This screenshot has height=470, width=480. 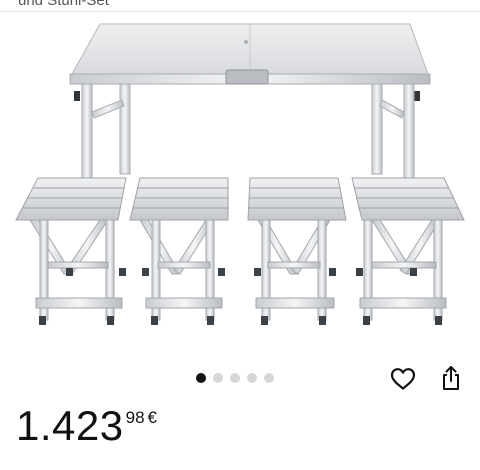 I want to click on share-button, so click(x=451, y=378).